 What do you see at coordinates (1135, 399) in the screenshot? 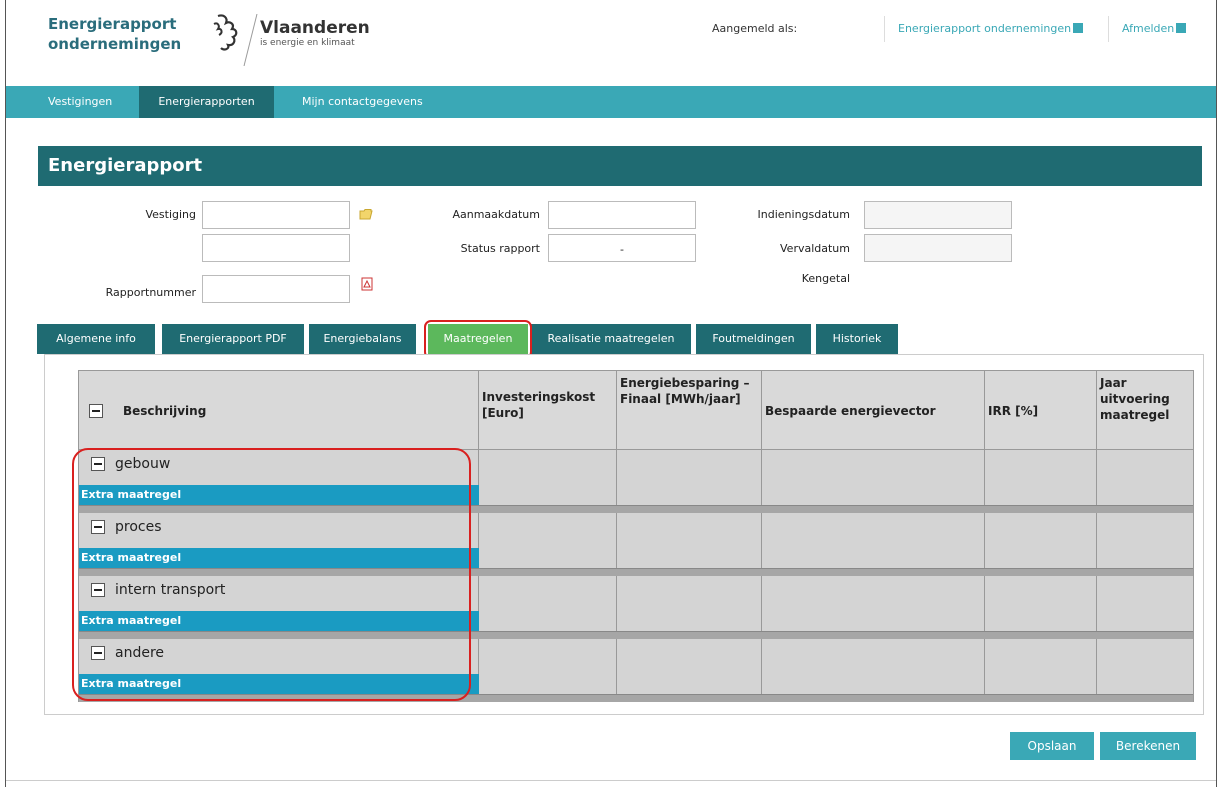
I see `col-jaar: Jaar uitvoering maatregel` at bounding box center [1135, 399].